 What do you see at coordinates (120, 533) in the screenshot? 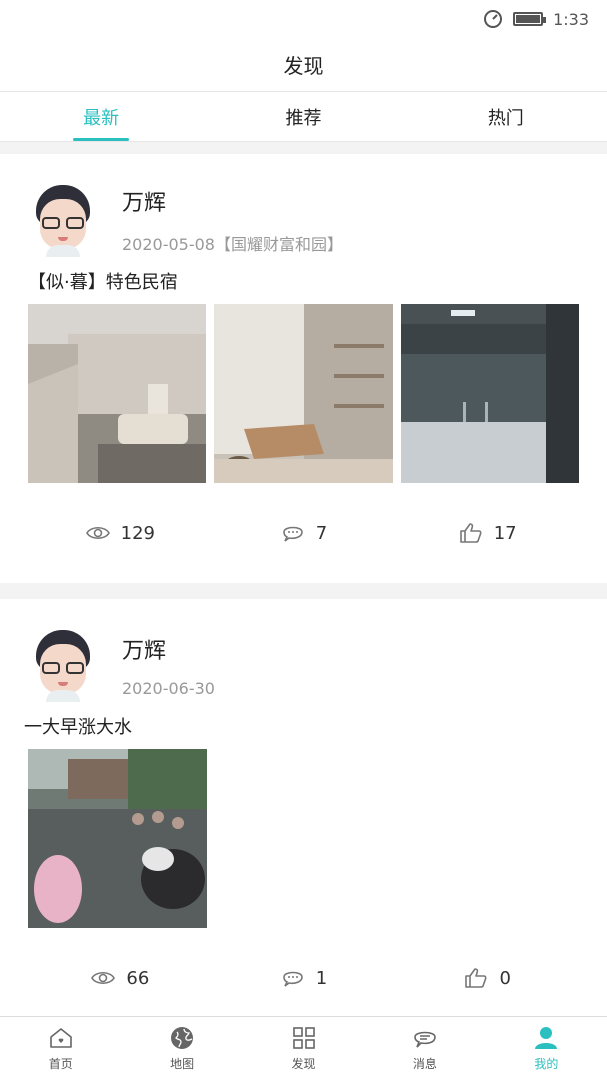
I see `view-count: 129` at bounding box center [120, 533].